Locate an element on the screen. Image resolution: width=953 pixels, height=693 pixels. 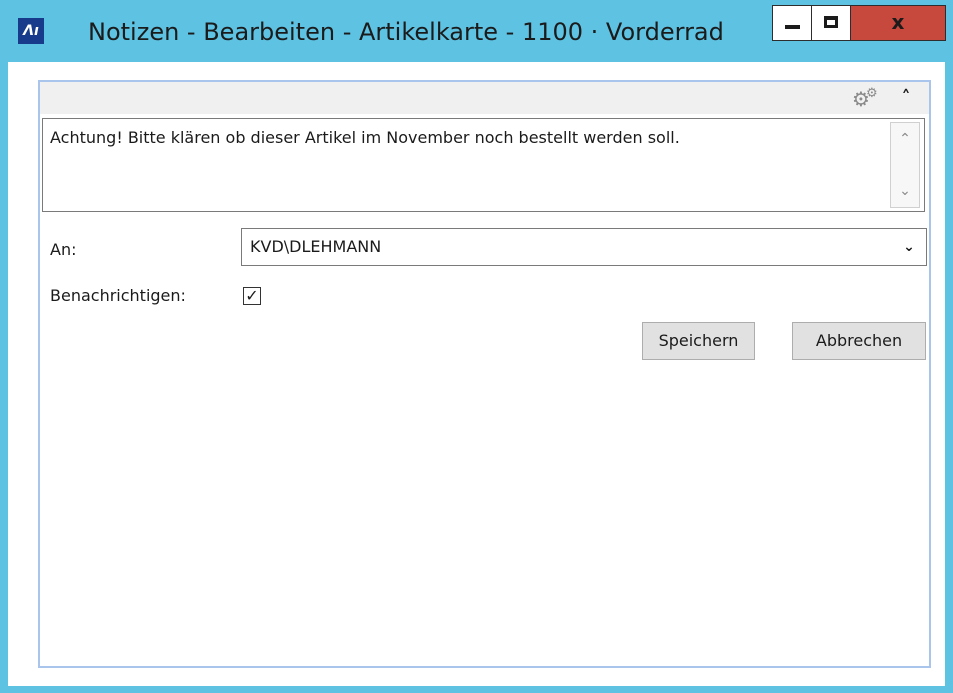
notify-checkbox: ✓ is located at coordinates (252, 295).